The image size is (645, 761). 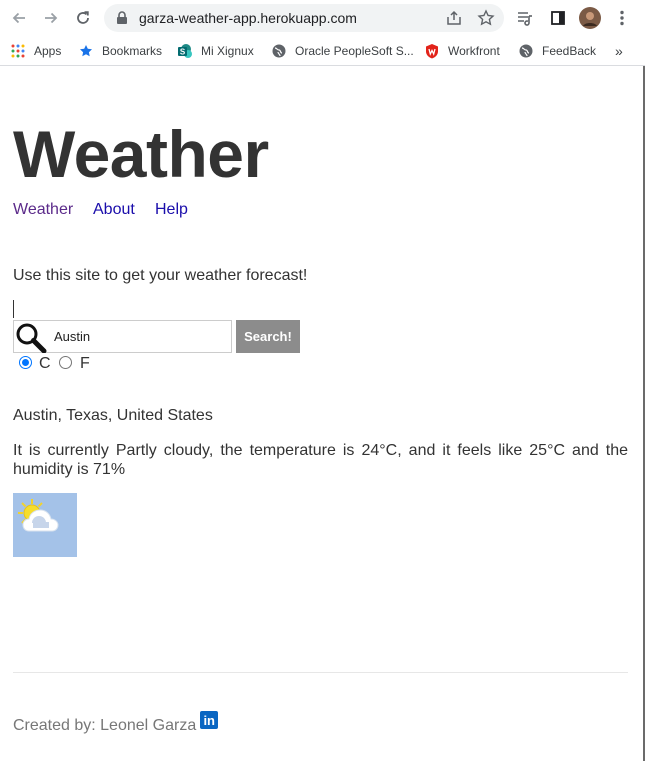 What do you see at coordinates (248, 18) in the screenshot?
I see `url-text: garza-weather-app.herokuapp.com` at bounding box center [248, 18].